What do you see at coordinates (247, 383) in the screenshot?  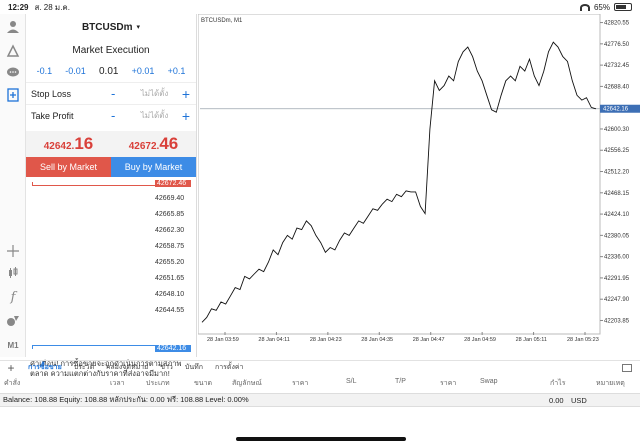 I see `col-symbol: สัญลักษณ์` at bounding box center [247, 383].